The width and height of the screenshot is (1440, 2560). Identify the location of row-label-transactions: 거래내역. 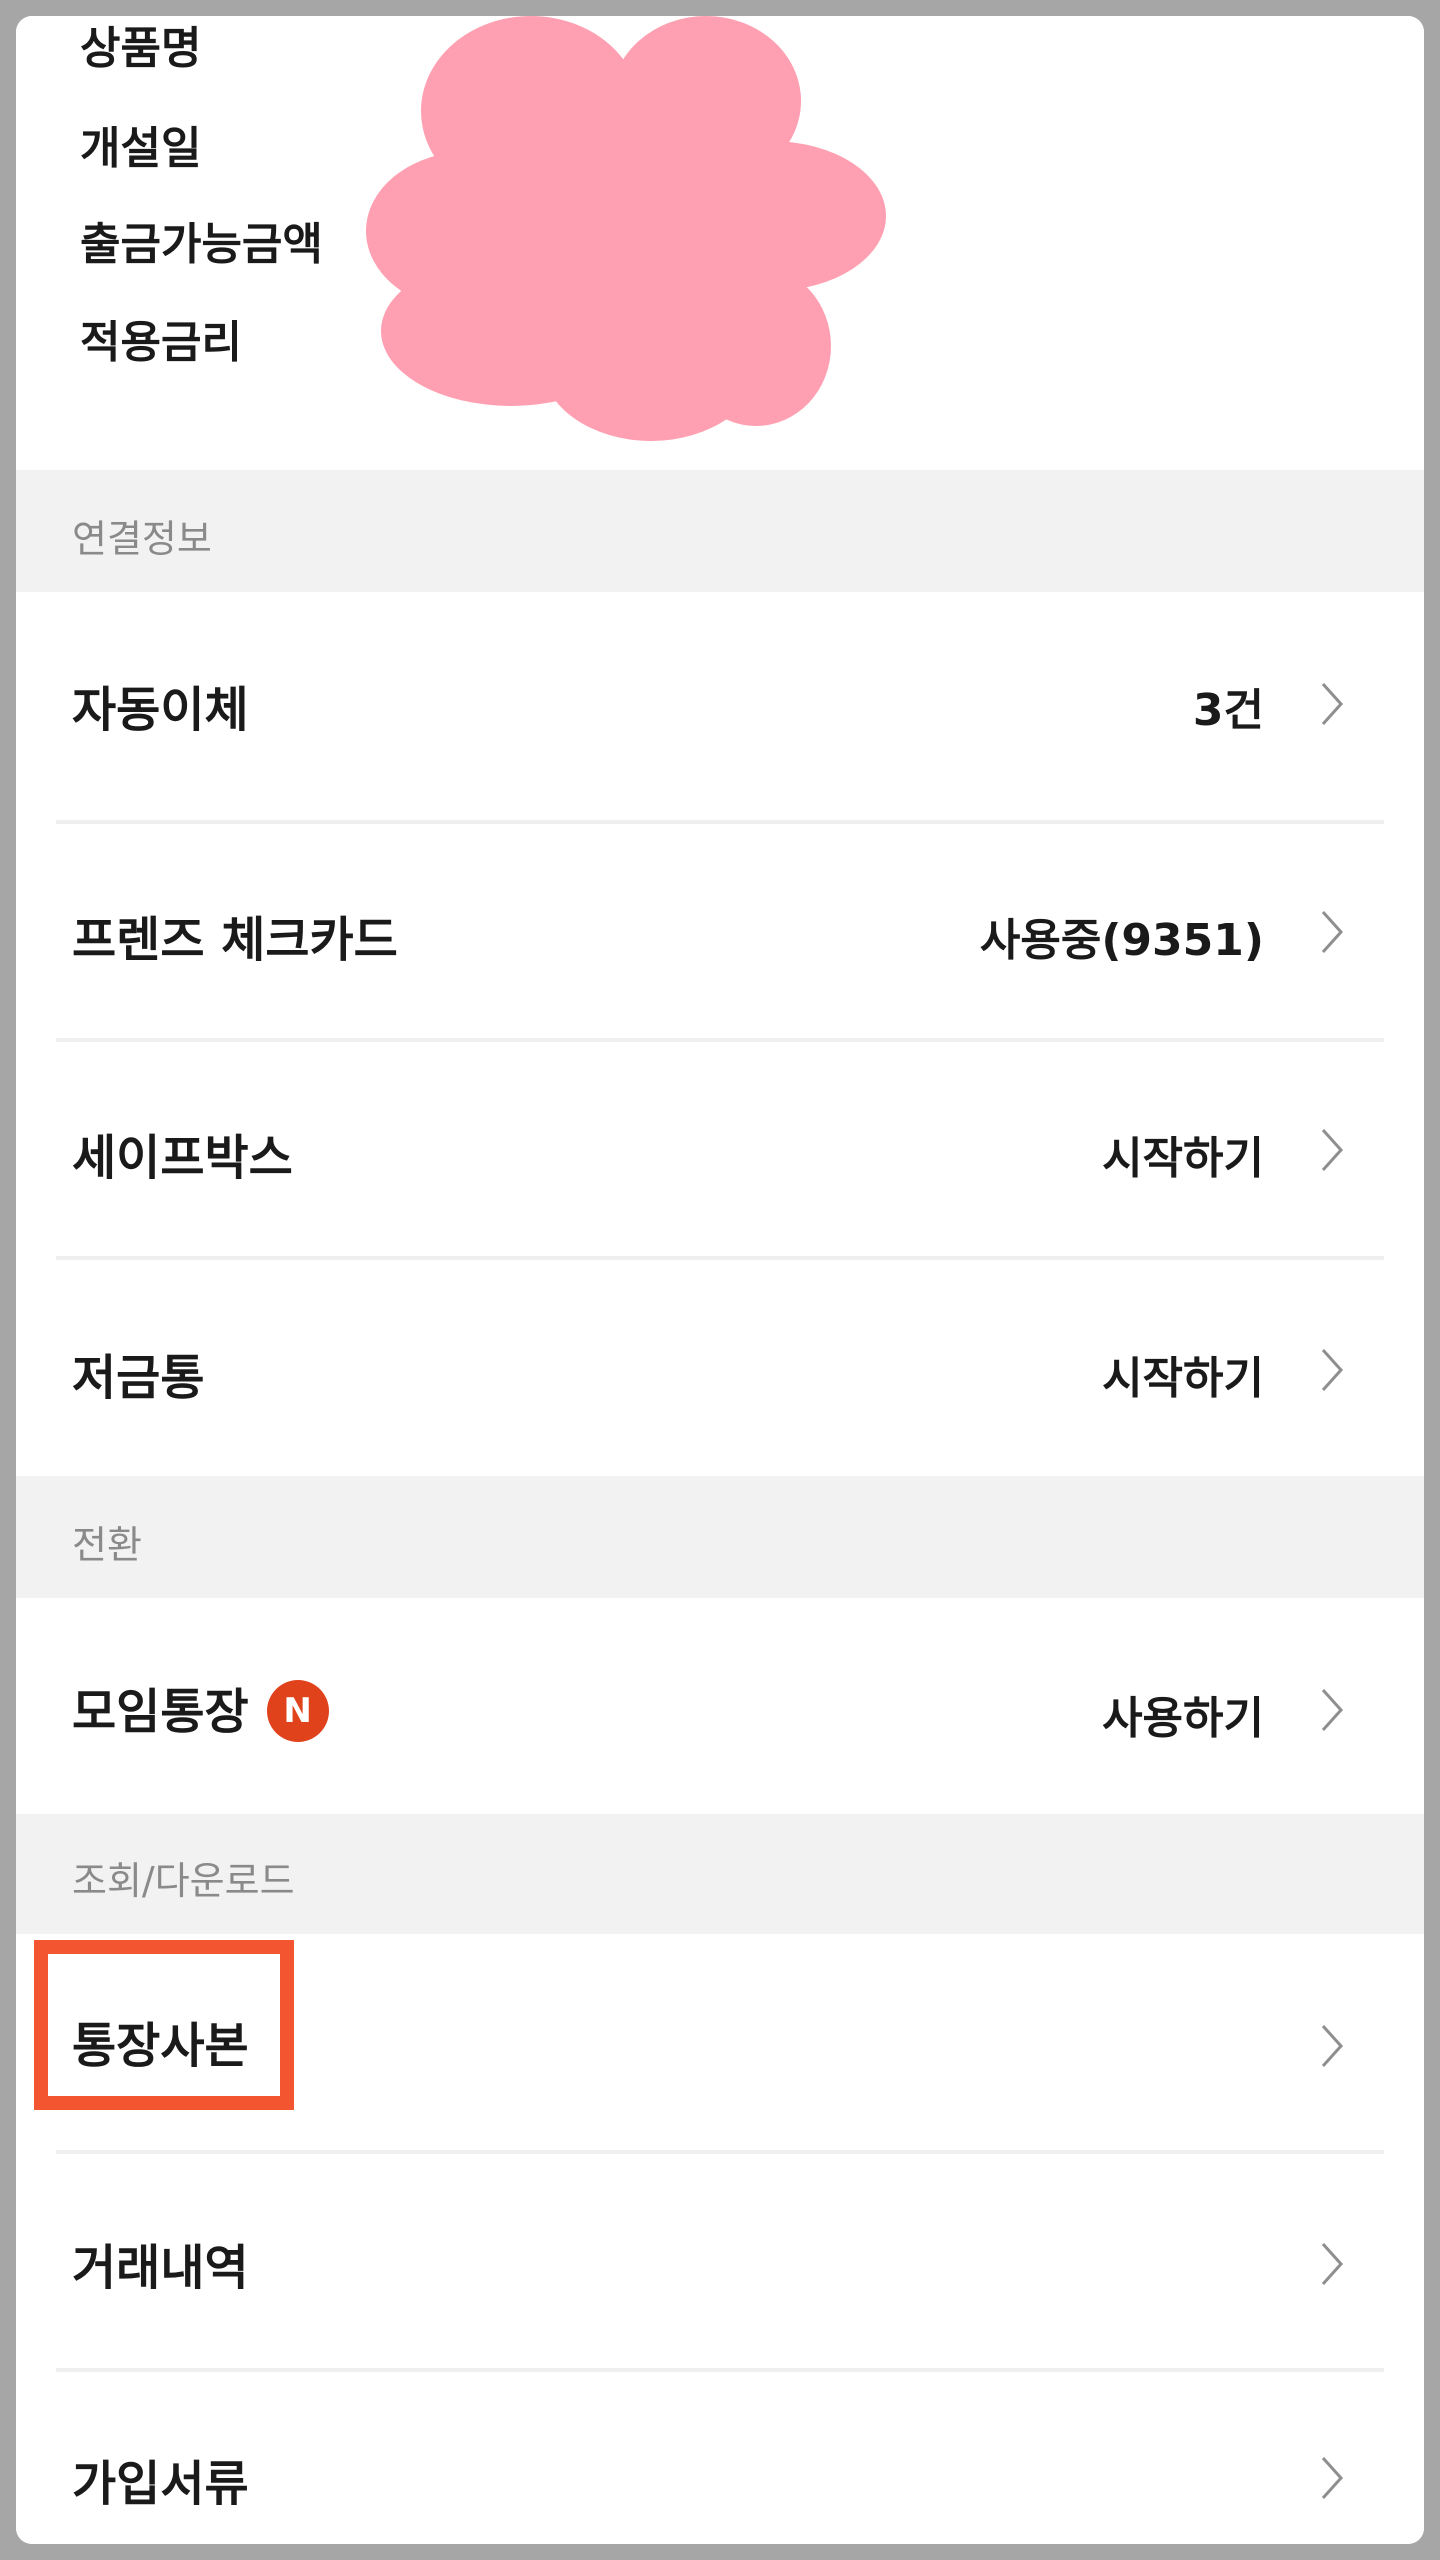
(160, 2268).